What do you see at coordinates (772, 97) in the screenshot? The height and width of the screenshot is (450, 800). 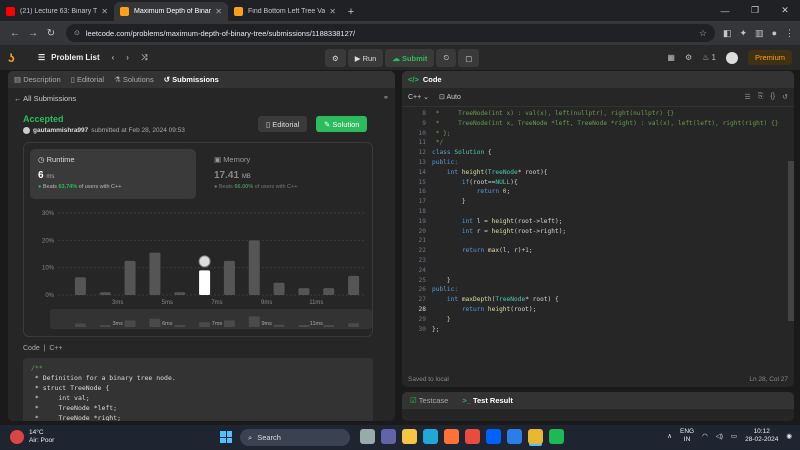 I see `braces-icon: {}` at bounding box center [772, 97].